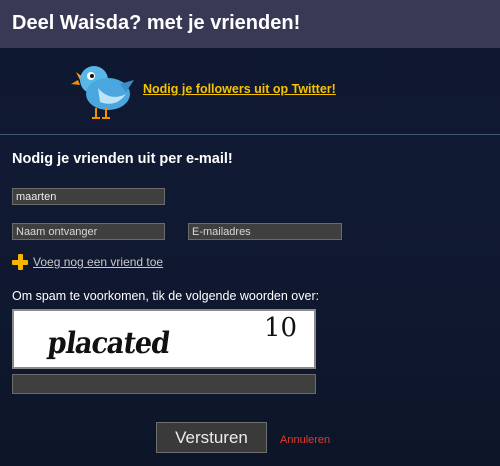  Describe the element at coordinates (164, 384) in the screenshot. I see `captcha-input` at that location.